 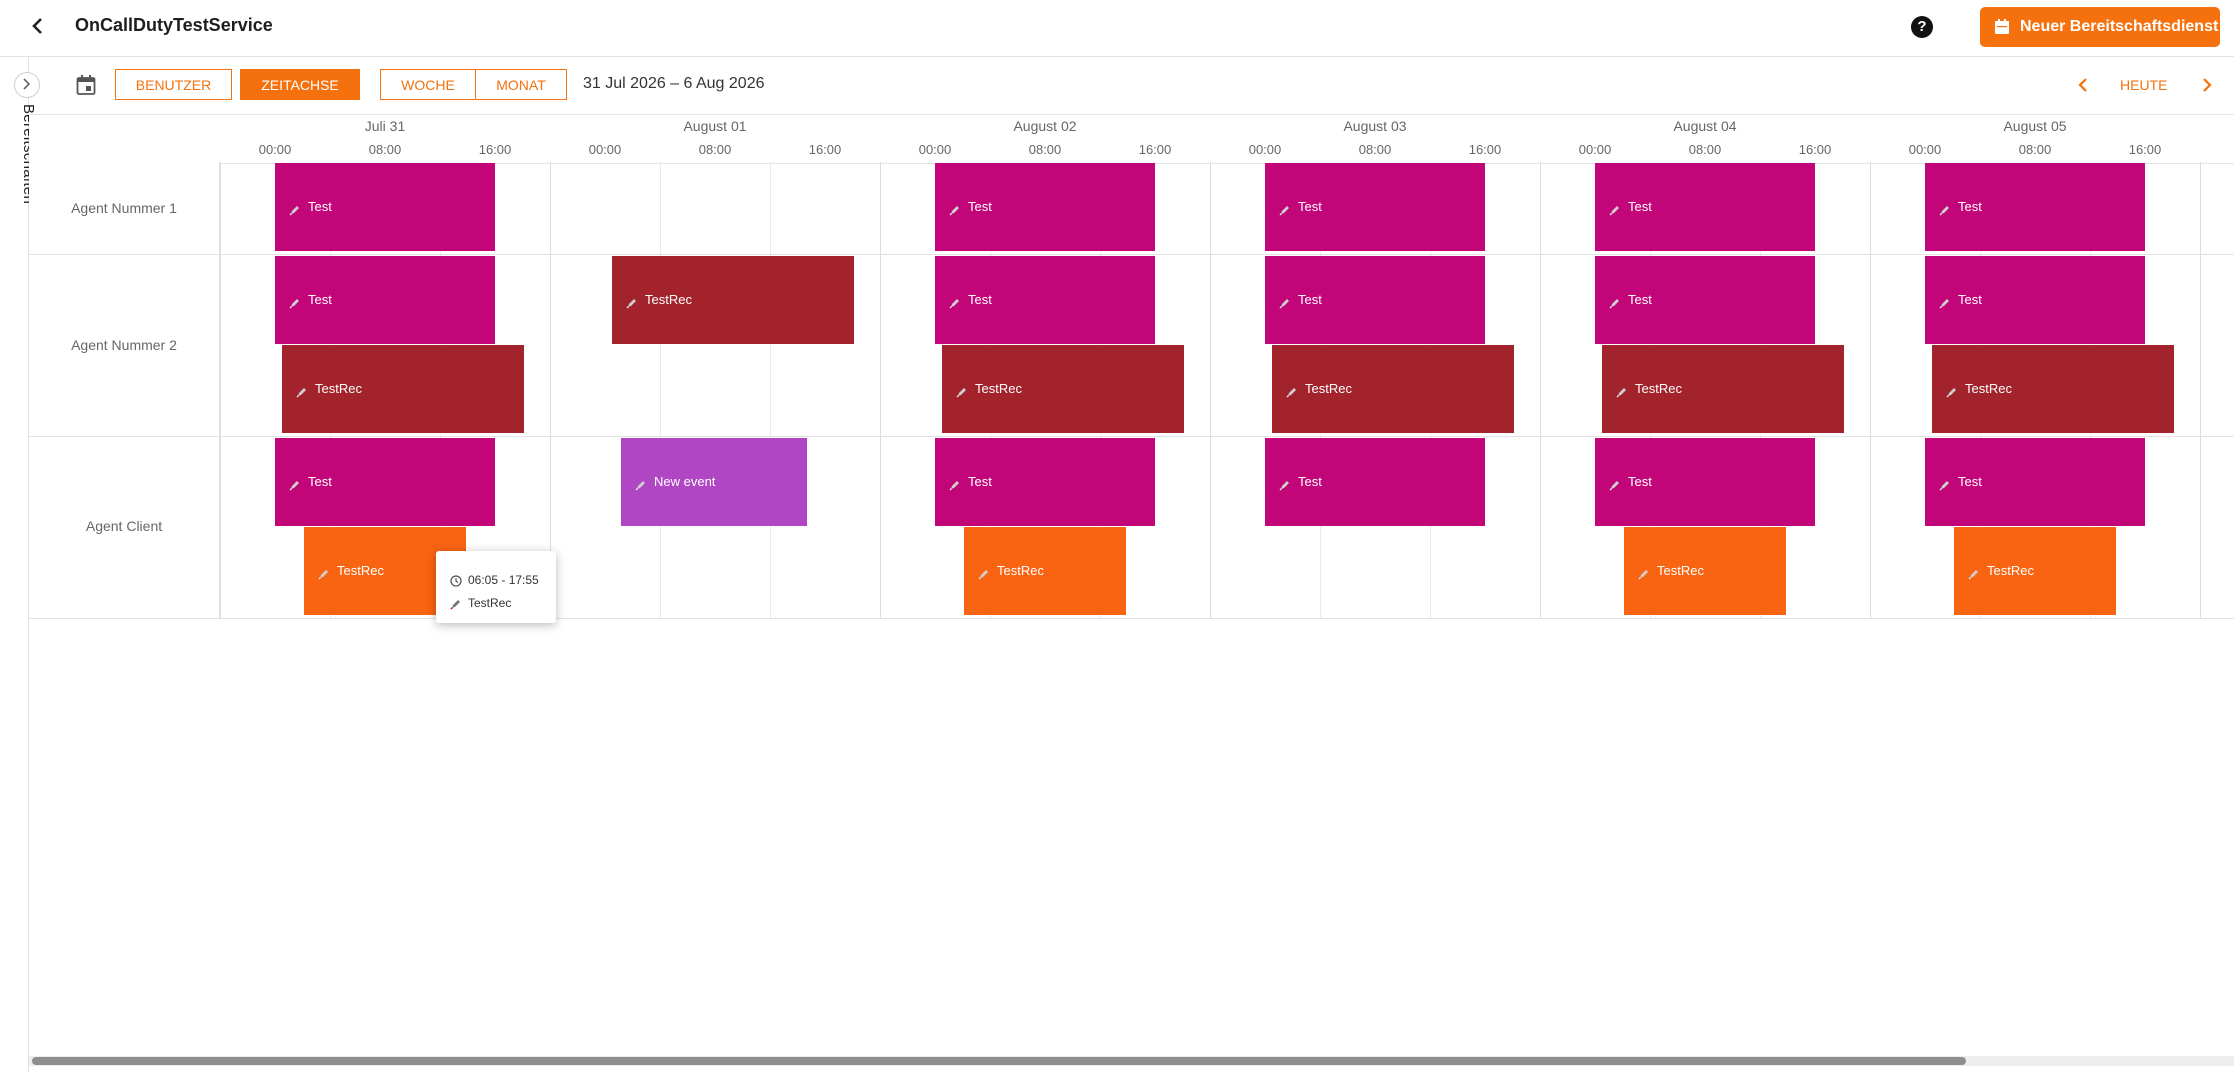 What do you see at coordinates (27, 85) in the screenshot?
I see `expand-sidebar-button` at bounding box center [27, 85].